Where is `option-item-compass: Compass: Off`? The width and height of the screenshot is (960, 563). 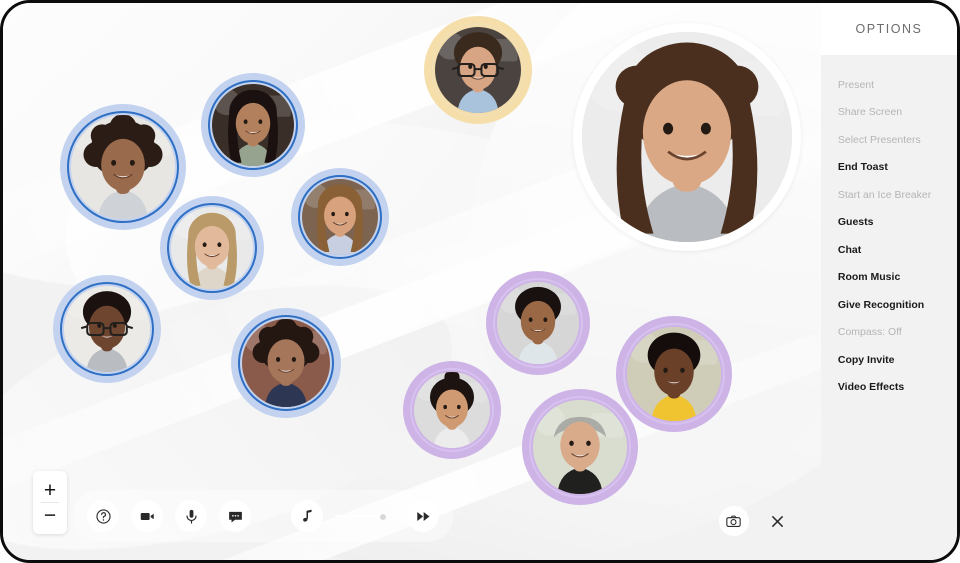
option-item-compass: Compass: Off is located at coordinates (869, 332).